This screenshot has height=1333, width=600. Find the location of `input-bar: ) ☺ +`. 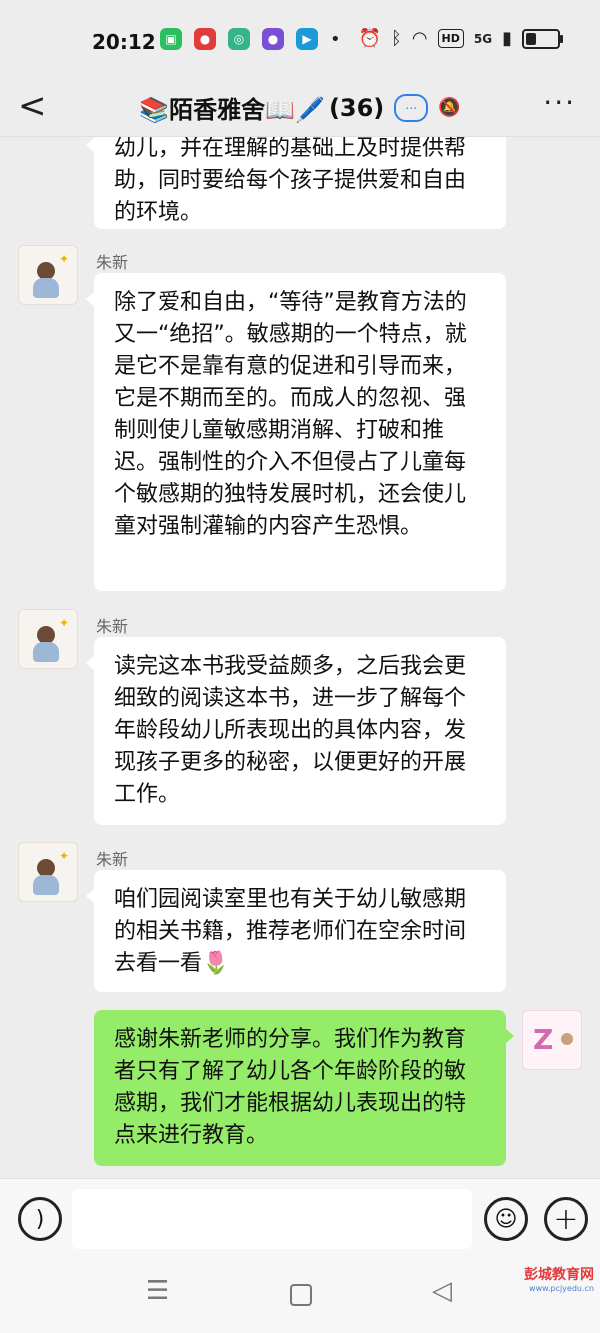

input-bar: ) ☺ + is located at coordinates (300, 1217).